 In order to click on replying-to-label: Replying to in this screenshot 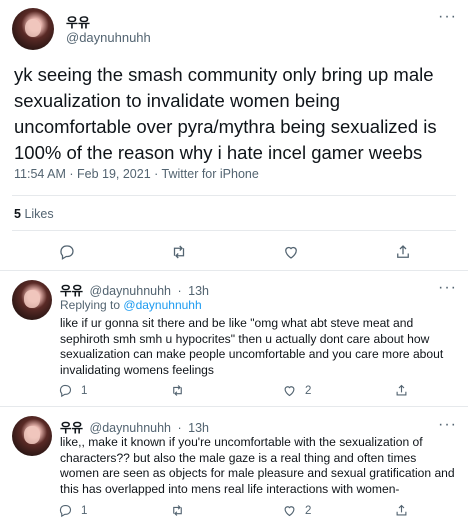, I will do `click(90, 305)`.